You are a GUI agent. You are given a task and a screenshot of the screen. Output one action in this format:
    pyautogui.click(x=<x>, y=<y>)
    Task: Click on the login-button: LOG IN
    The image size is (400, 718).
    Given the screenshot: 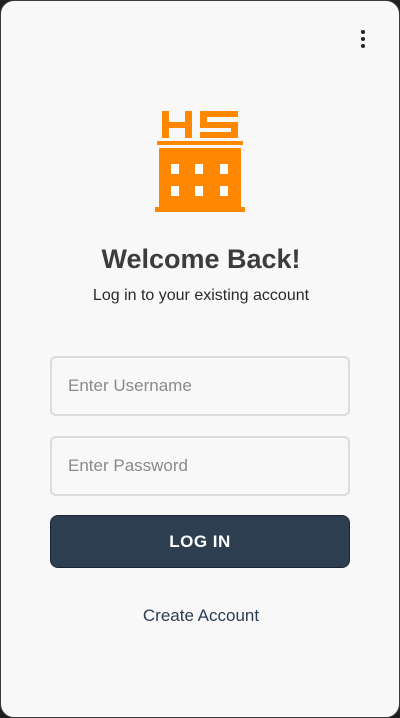 What is the action you would take?
    pyautogui.click(x=200, y=541)
    